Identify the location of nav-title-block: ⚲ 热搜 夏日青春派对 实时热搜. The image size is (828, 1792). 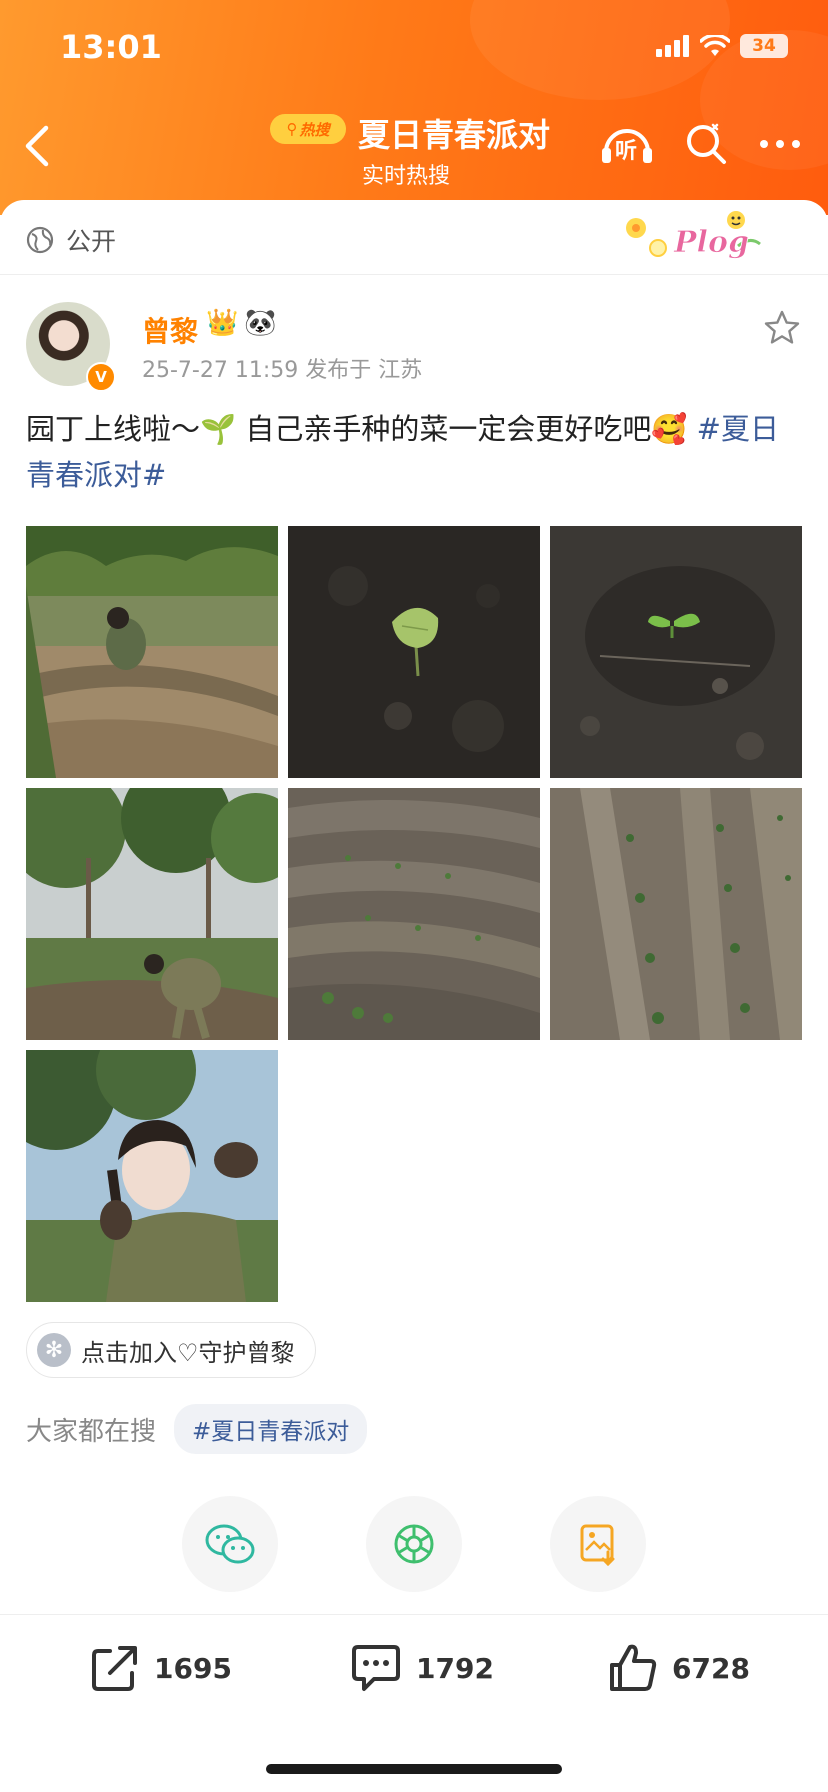
(420, 150).